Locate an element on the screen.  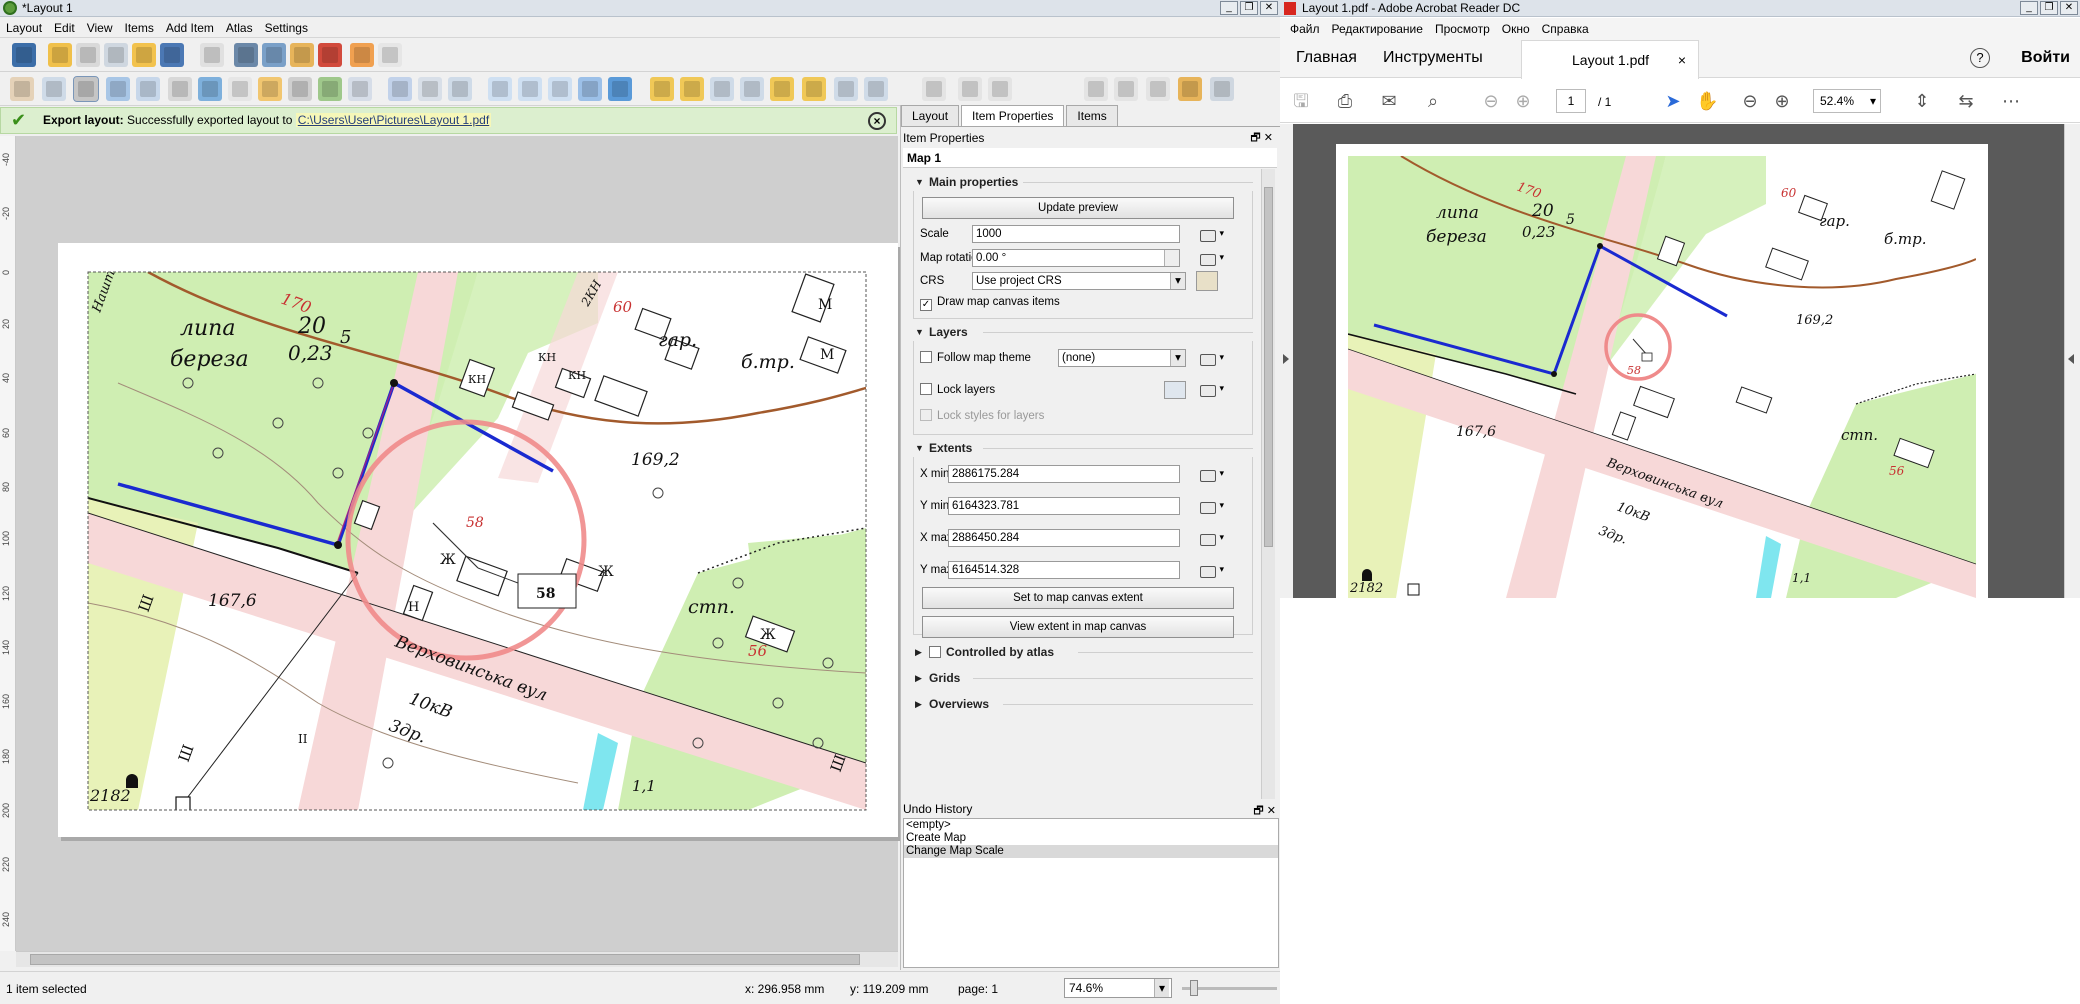
add-legend-icon is located at coordinates (270, 89).